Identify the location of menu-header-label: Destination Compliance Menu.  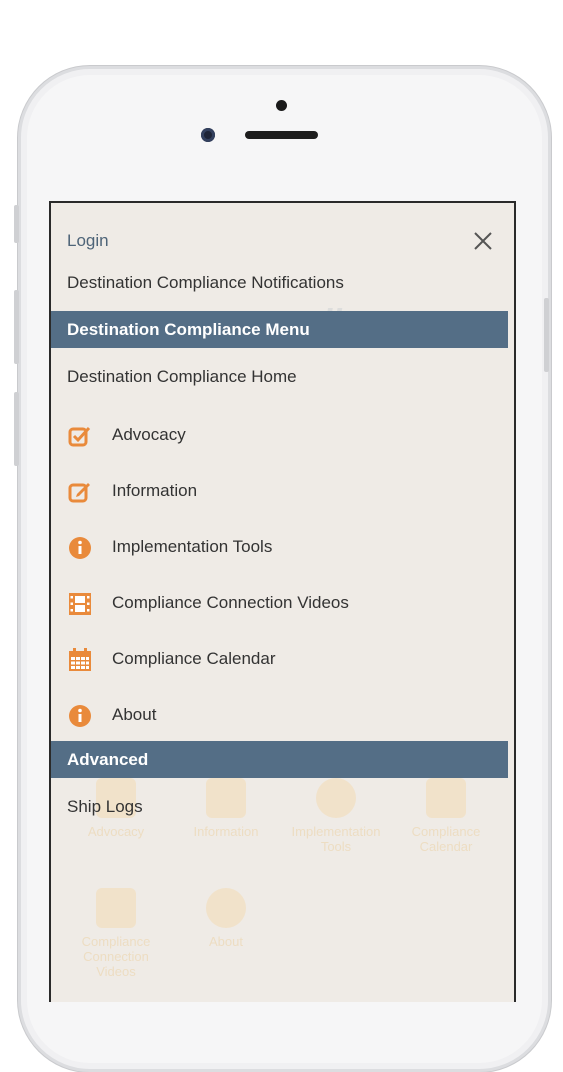
(188, 329).